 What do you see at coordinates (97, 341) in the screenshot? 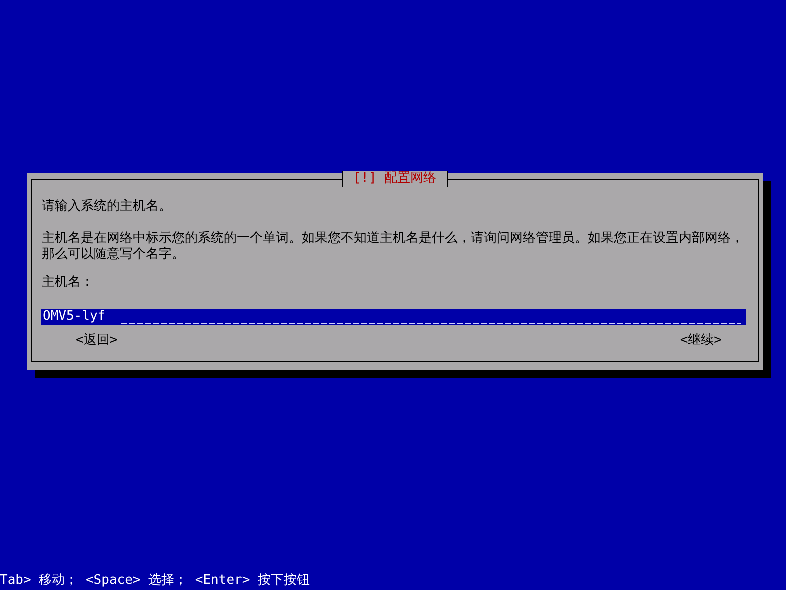
I see `back-button: <返回>` at bounding box center [97, 341].